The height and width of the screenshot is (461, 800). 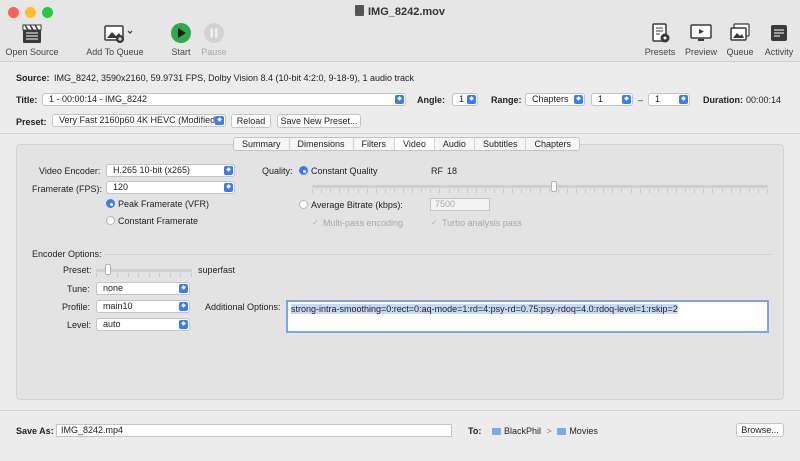 What do you see at coordinates (375, 144) in the screenshot?
I see `tab-filters: Filters` at bounding box center [375, 144].